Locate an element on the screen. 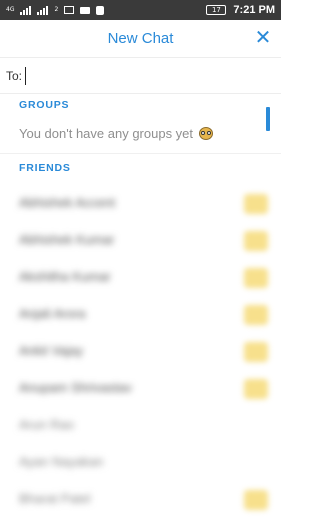 This screenshot has height=519, width=320. friends-header: FRIENDS is located at coordinates (45, 168).